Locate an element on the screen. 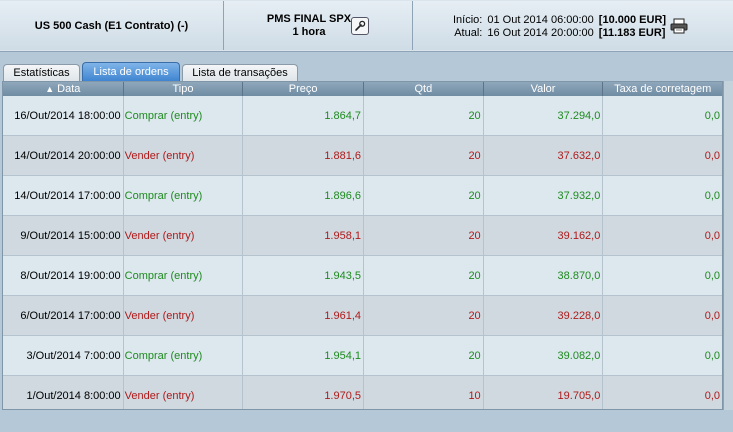  cell-date: 6/Out/2014 17:00:00 is located at coordinates (63, 315).